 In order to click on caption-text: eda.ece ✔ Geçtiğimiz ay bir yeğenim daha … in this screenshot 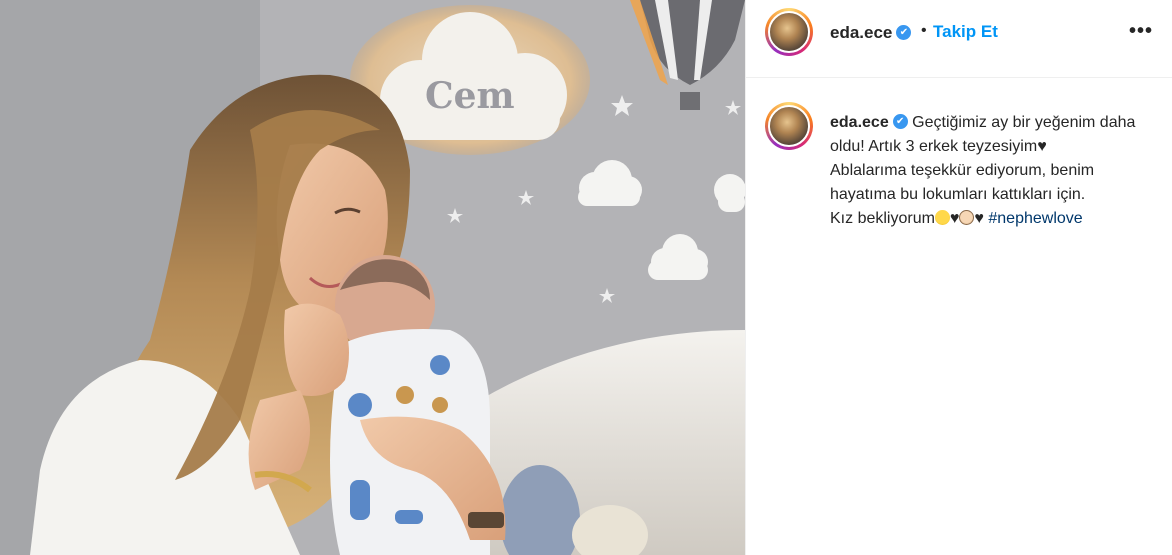, I will do `click(990, 171)`.